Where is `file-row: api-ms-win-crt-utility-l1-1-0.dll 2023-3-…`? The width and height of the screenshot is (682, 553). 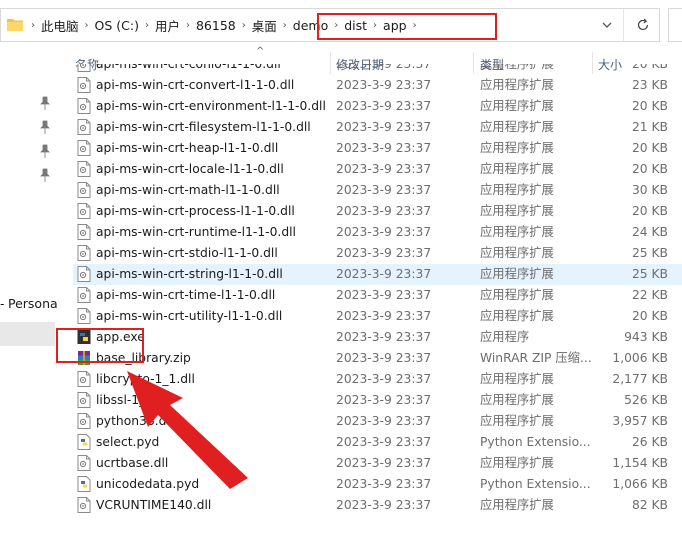
file-row: api-ms-win-crt-utility-l1-1-0.dll 2023-3-… is located at coordinates (377, 316).